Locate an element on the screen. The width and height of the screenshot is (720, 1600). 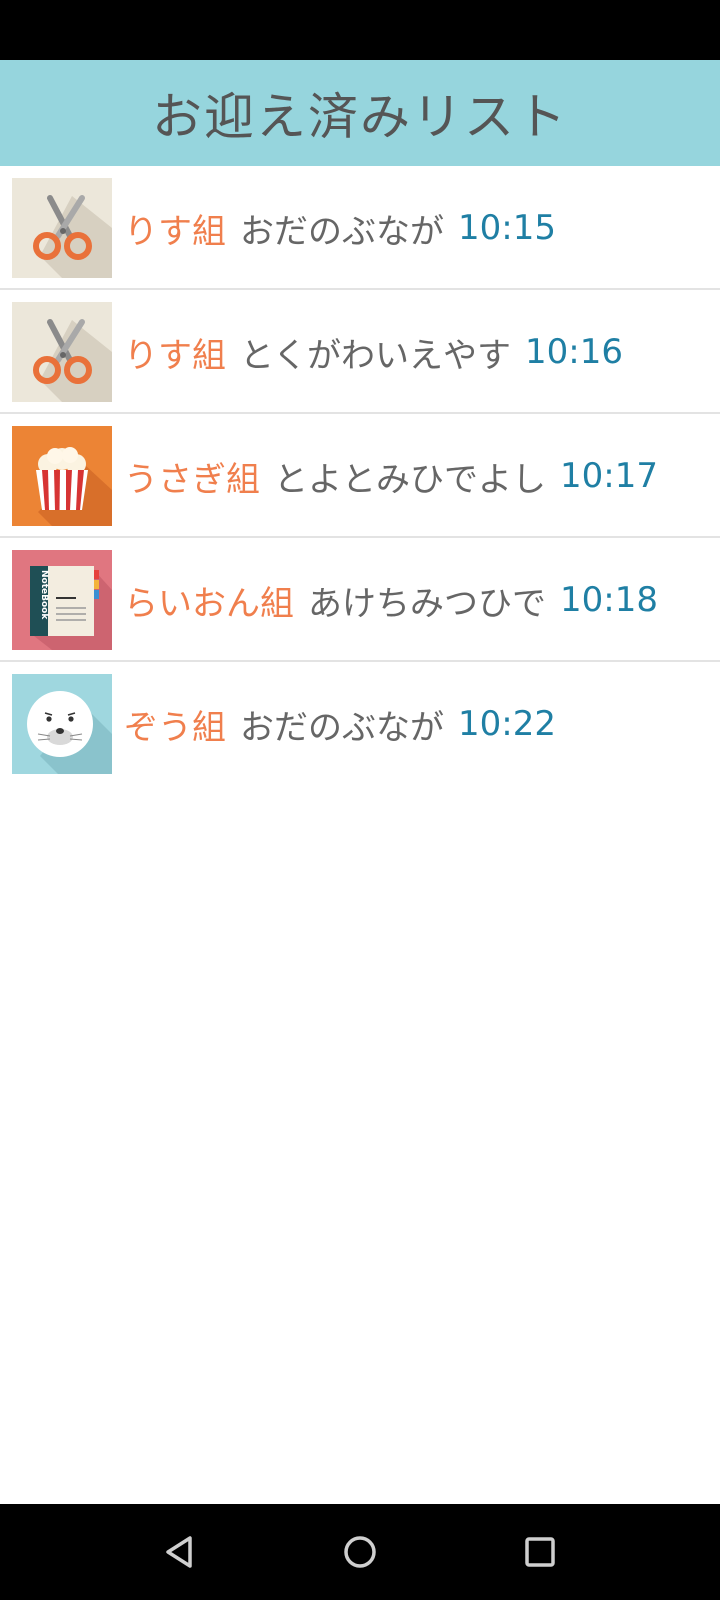
pickup-time: 10:22 is located at coordinates (507, 724).